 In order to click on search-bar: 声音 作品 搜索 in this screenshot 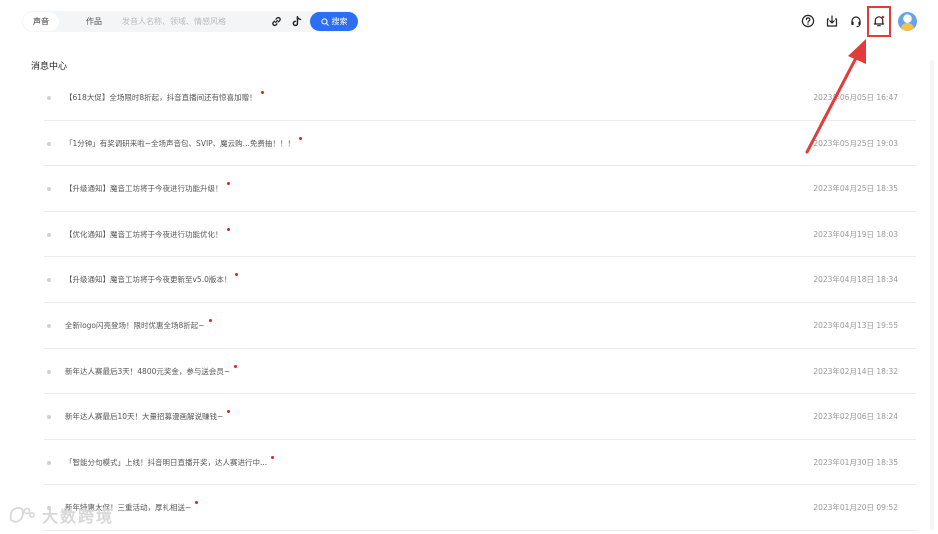, I will do `click(190, 21)`.